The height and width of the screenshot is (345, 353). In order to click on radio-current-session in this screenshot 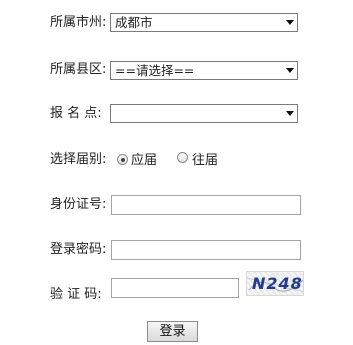, I will do `click(122, 159)`.